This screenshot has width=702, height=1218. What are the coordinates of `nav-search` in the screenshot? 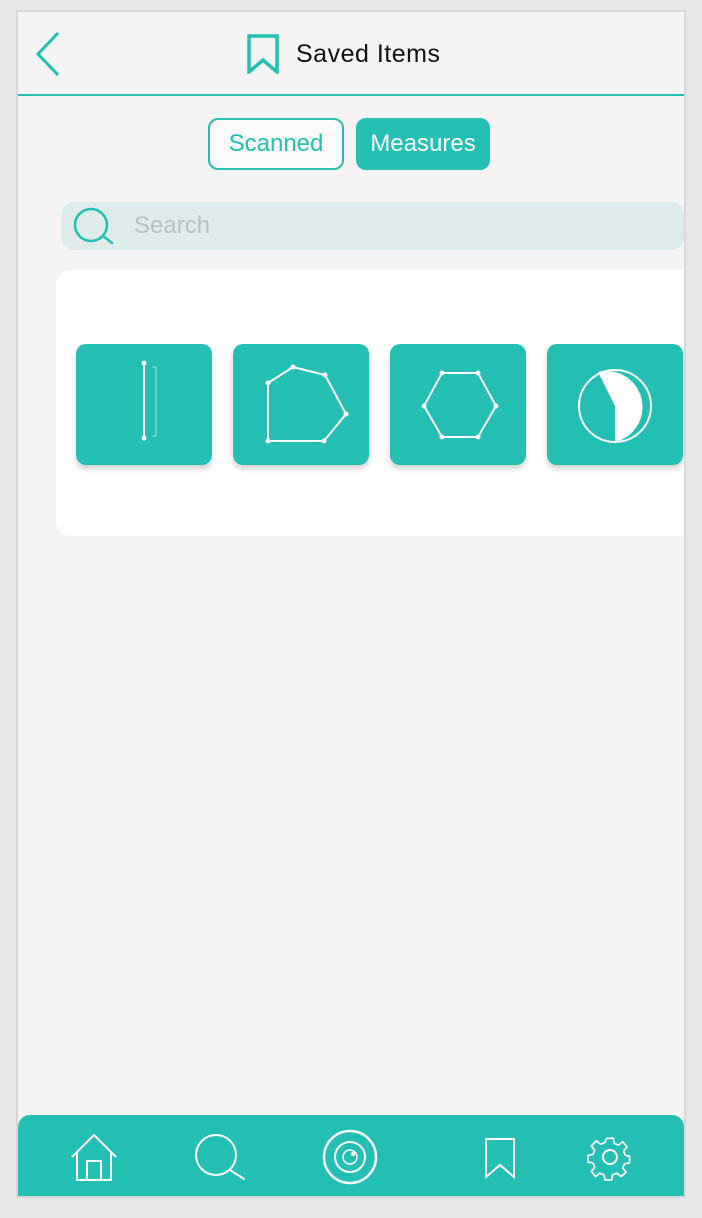 It's located at (220, 1157).